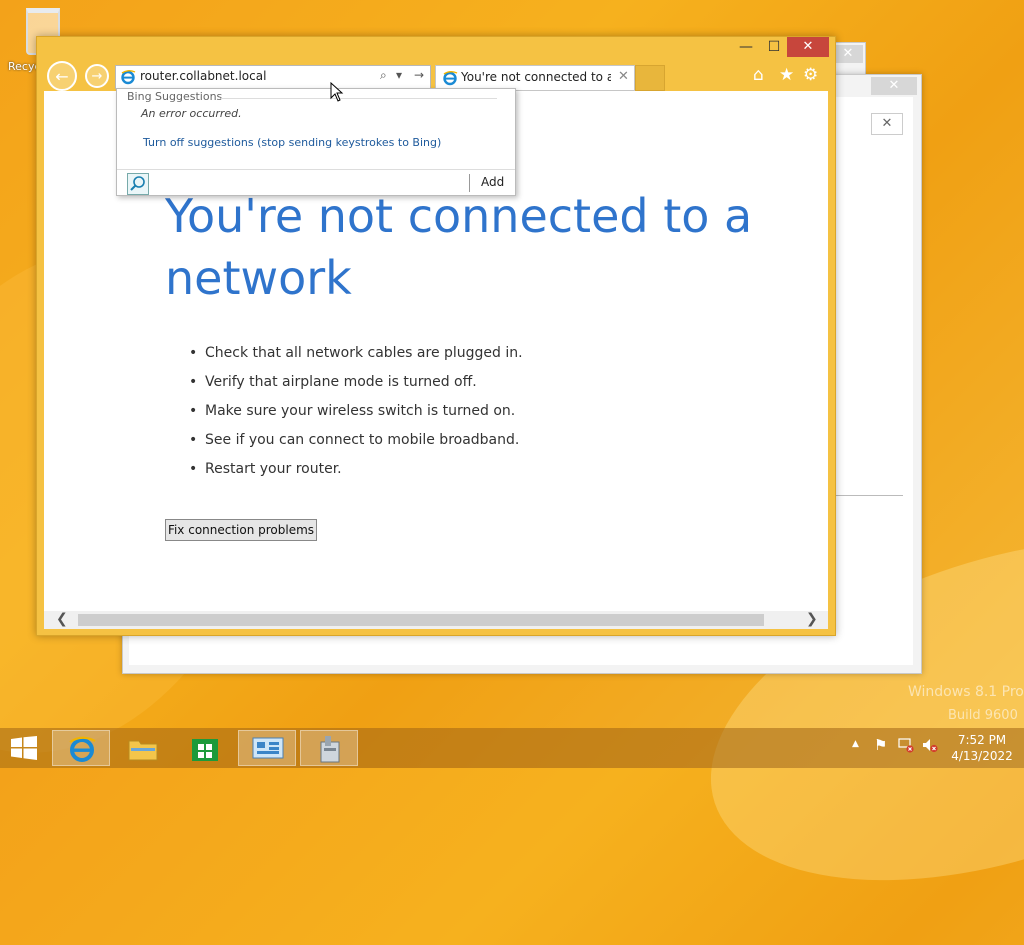  Describe the element at coordinates (786, 75) in the screenshot. I see `star-icon: ★` at that location.